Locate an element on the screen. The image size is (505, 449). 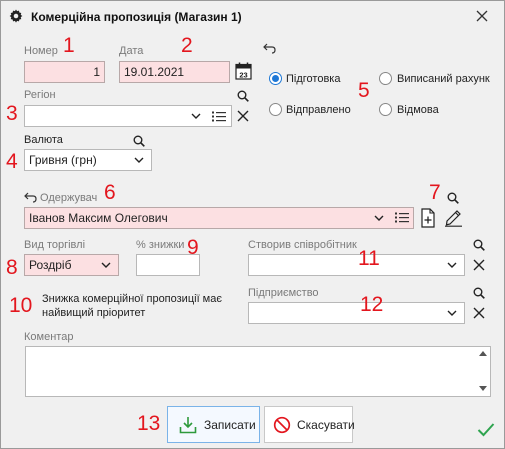
currency-select: Гривня (грн) is located at coordinates (88, 160).